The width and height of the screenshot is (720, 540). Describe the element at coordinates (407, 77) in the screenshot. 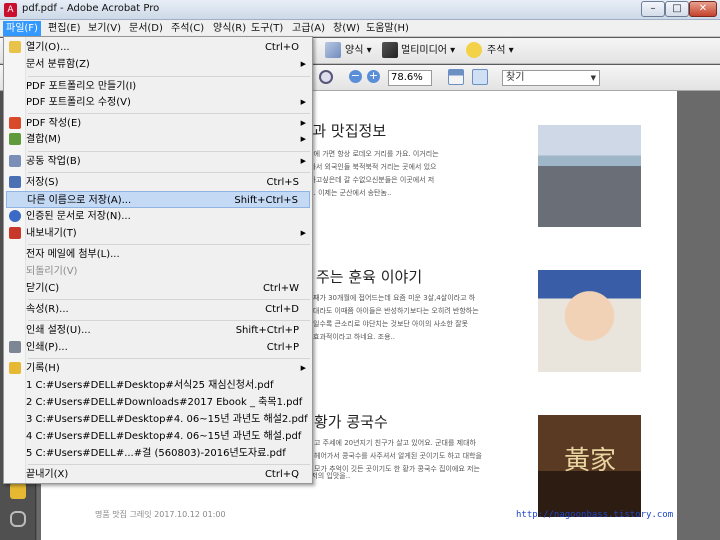

I see `zoom-value: 78.6%` at that location.